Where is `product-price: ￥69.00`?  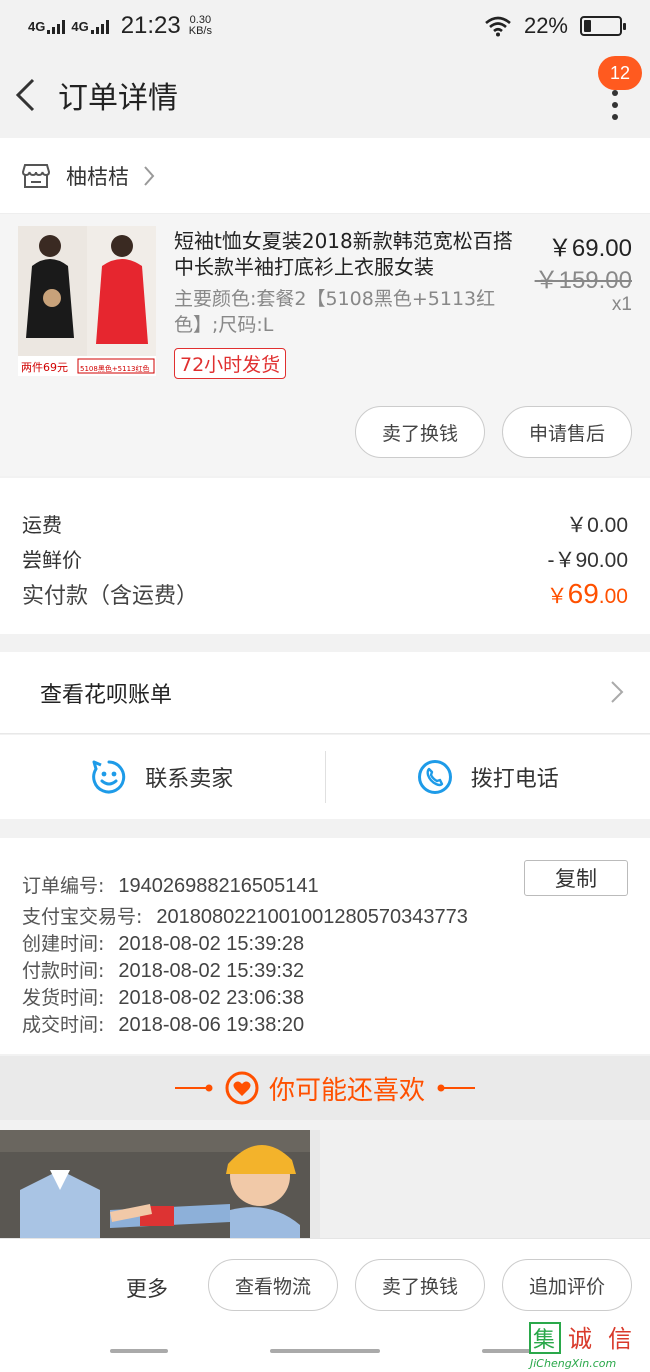 product-price: ￥69.00 is located at coordinates (589, 248).